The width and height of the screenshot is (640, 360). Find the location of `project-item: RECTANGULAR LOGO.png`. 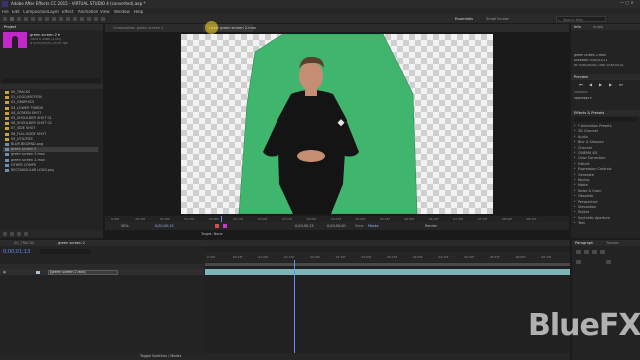

project-item: RECTANGULAR LOGO.png is located at coordinates (50, 170).